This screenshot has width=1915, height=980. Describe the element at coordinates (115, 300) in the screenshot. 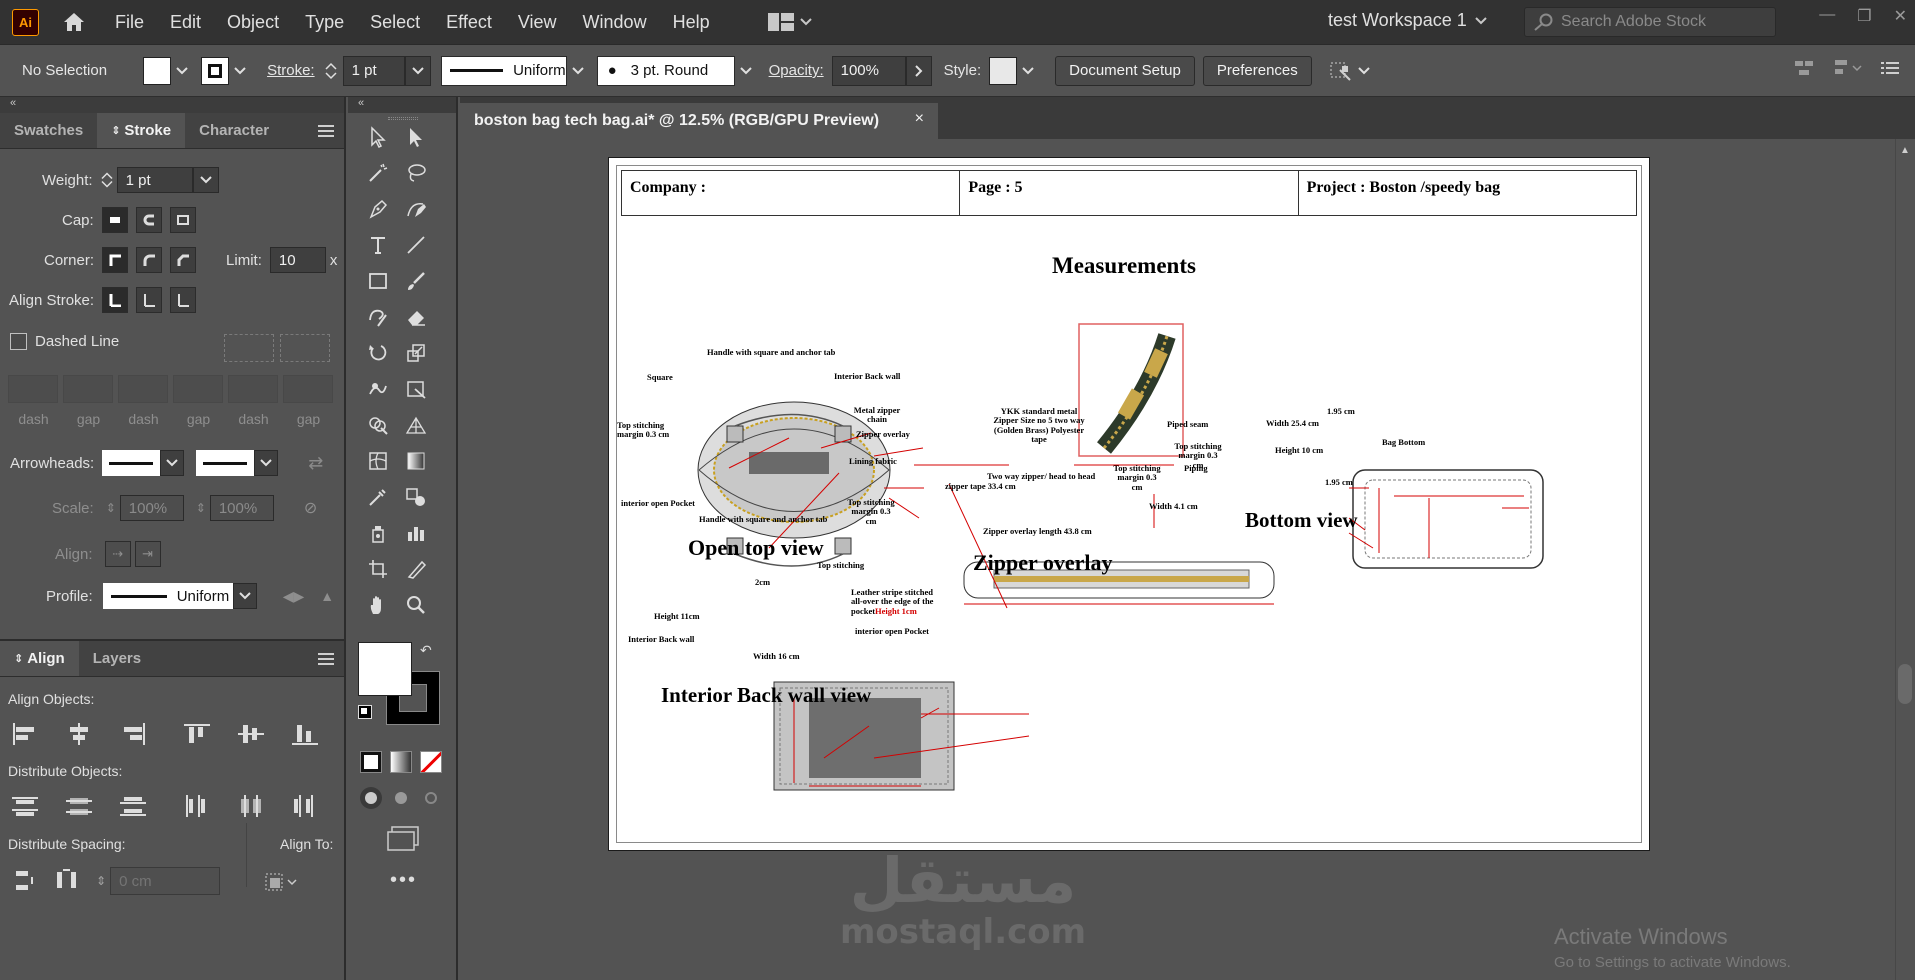

I see `align-stroke-center-icon` at that location.